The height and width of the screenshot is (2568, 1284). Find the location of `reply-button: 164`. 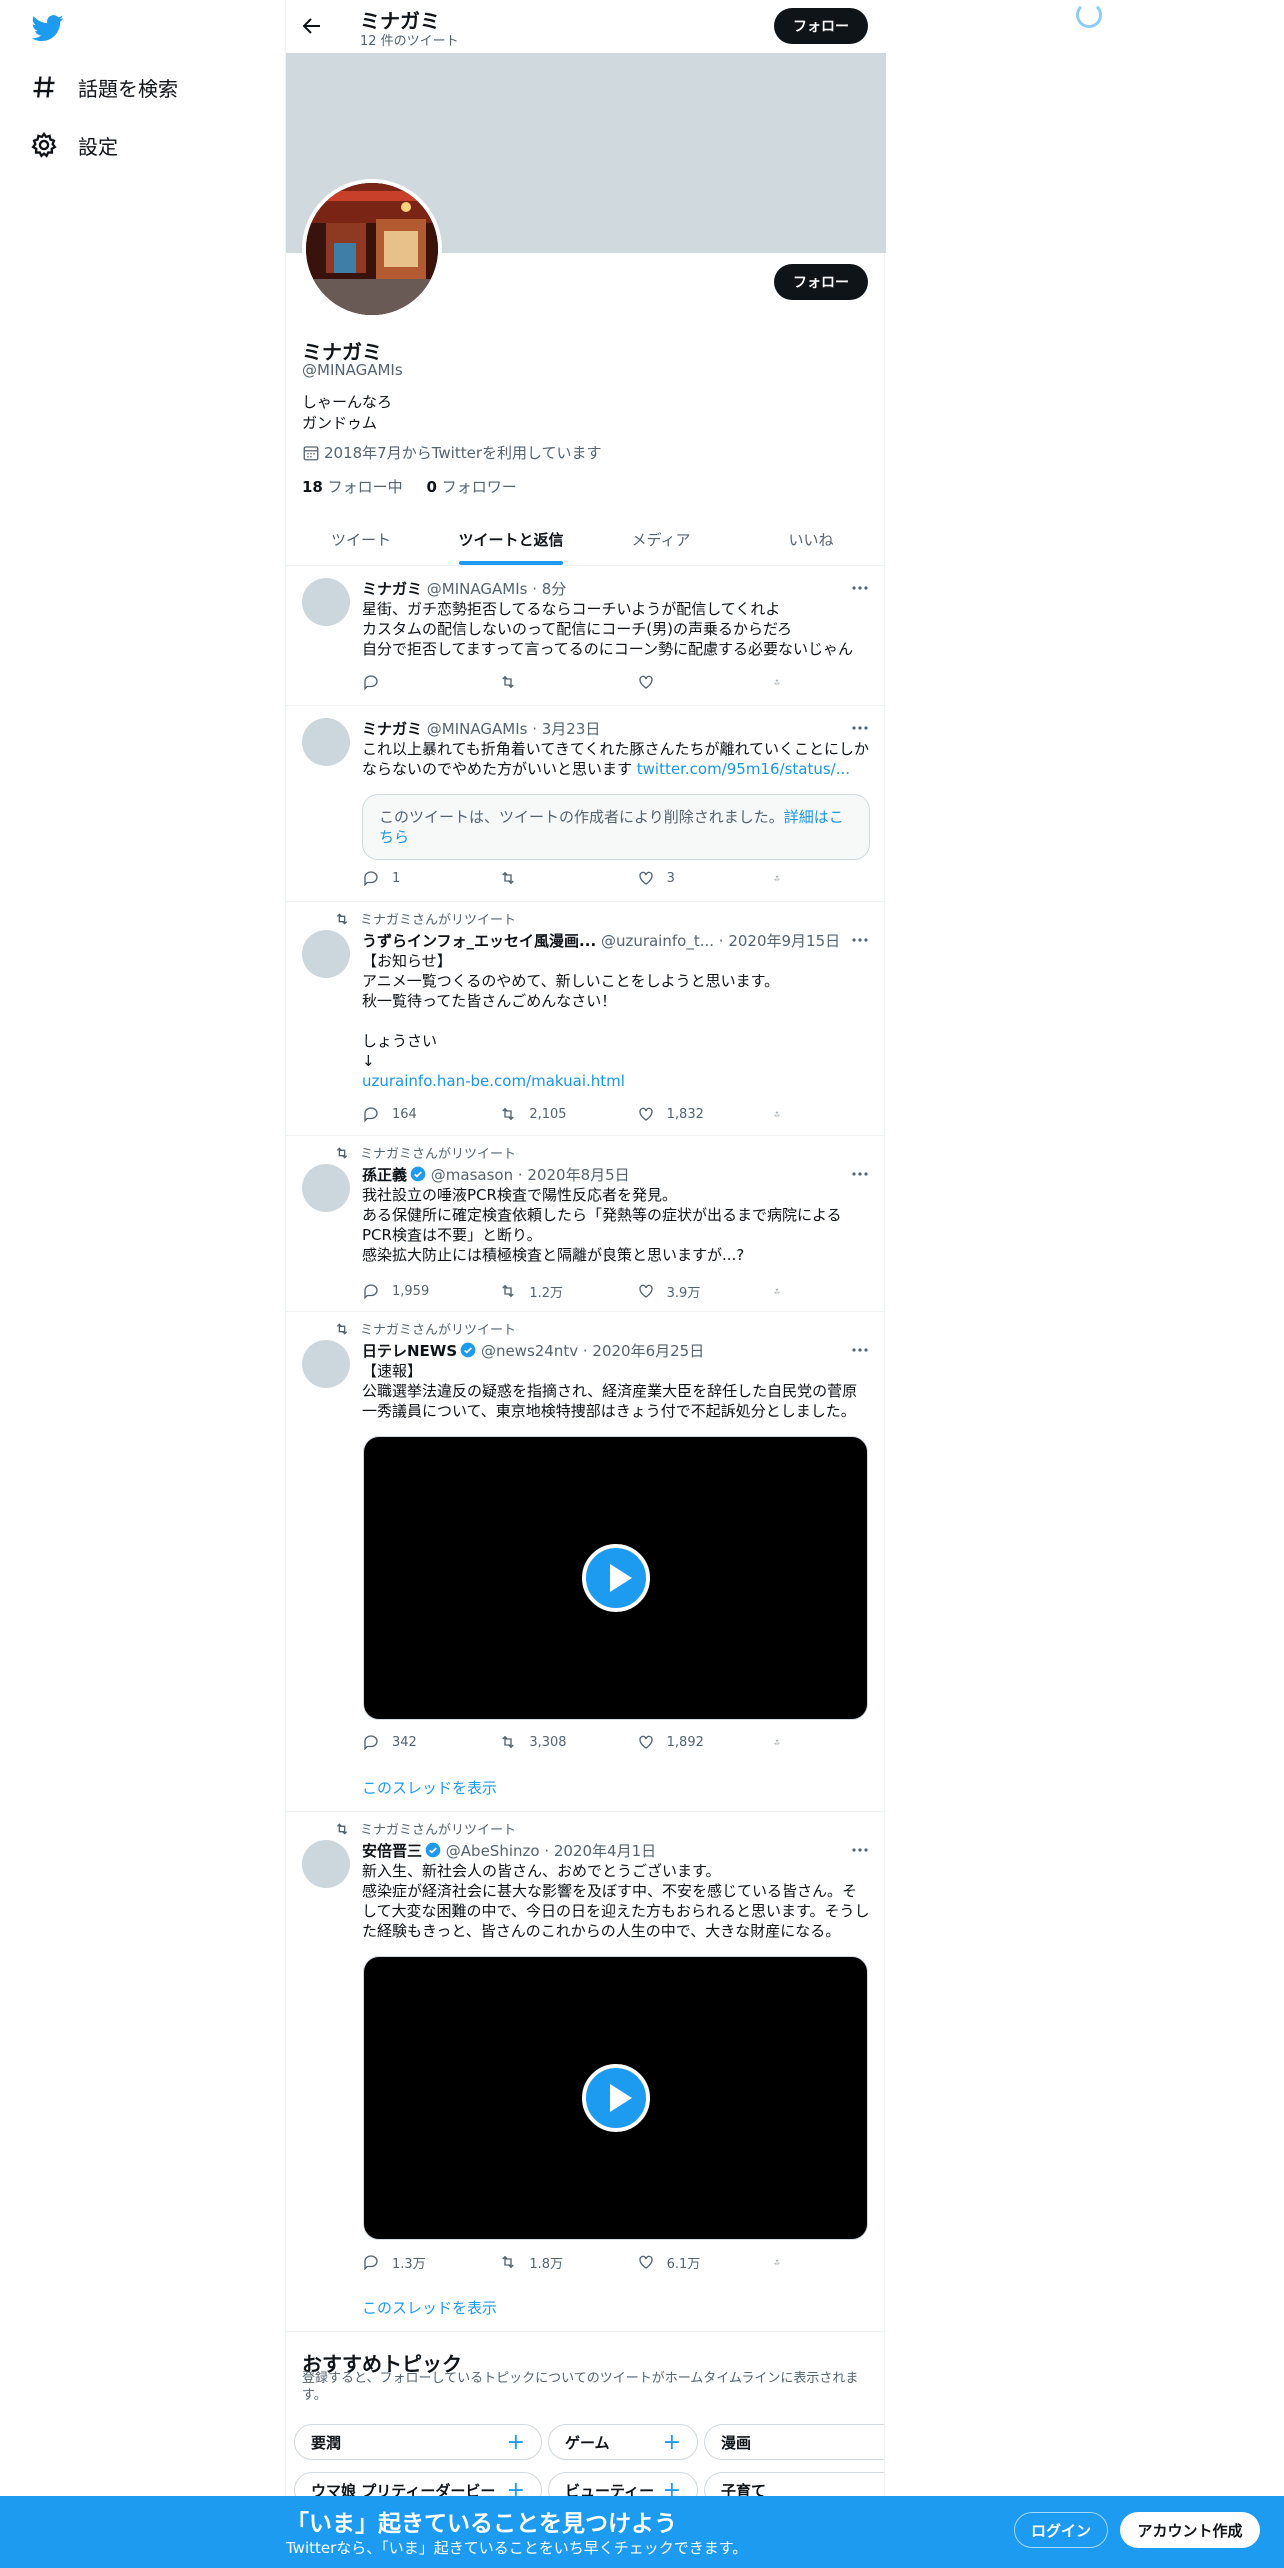

reply-button: 164 is located at coordinates (412, 1114).